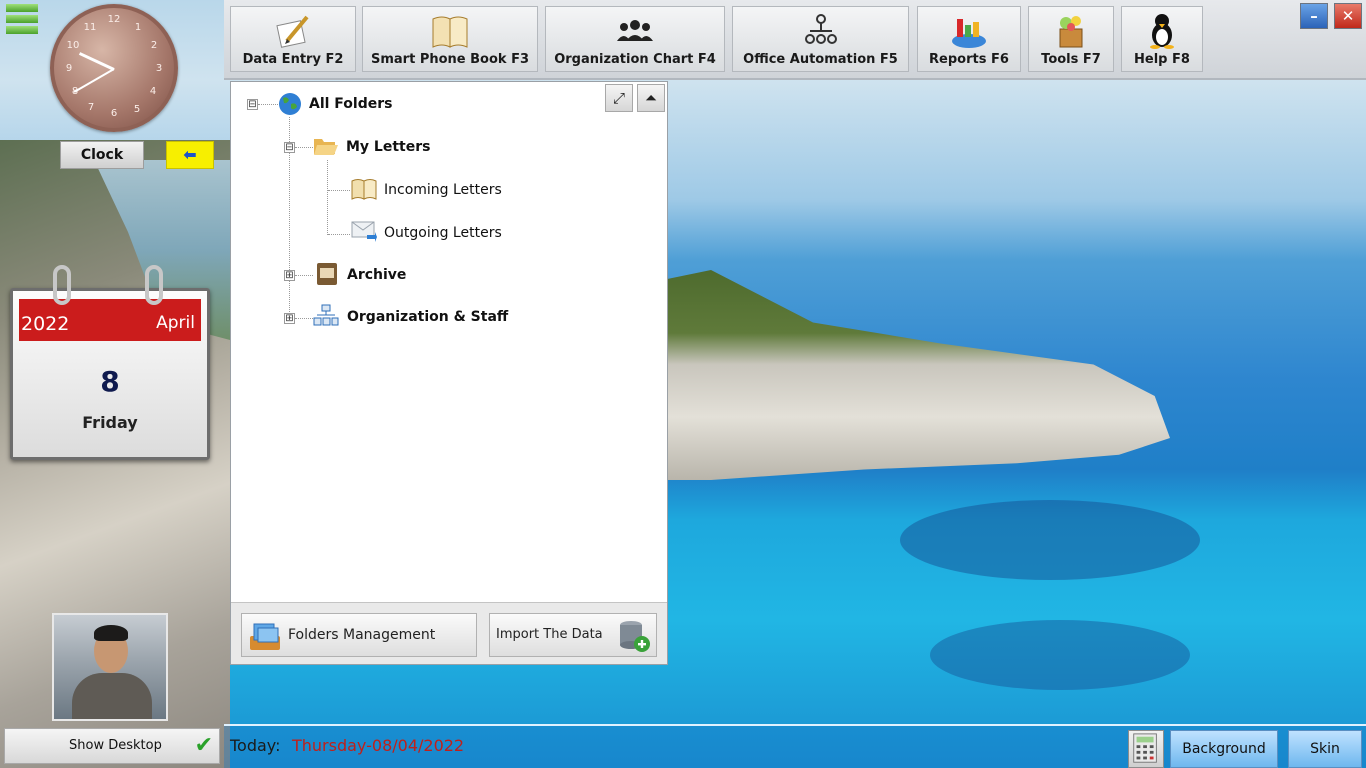  Describe the element at coordinates (154, 45) in the screenshot. I see `clock-number: 2` at that location.